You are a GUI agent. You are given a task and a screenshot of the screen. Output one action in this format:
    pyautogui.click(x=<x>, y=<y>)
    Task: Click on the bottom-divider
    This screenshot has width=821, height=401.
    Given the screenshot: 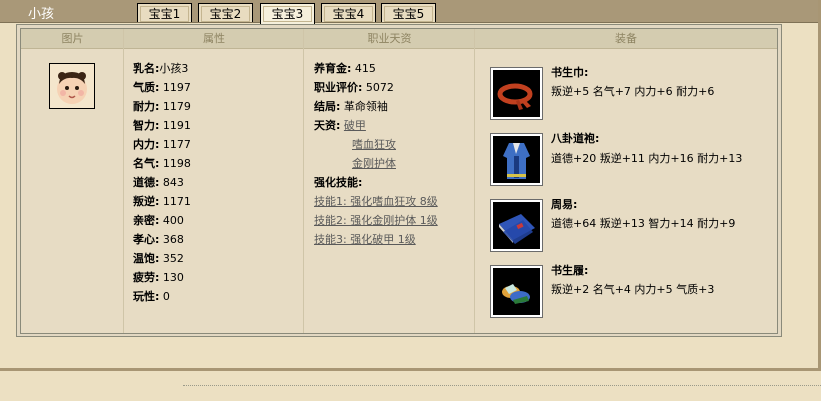 What is the action you would take?
    pyautogui.click(x=502, y=385)
    